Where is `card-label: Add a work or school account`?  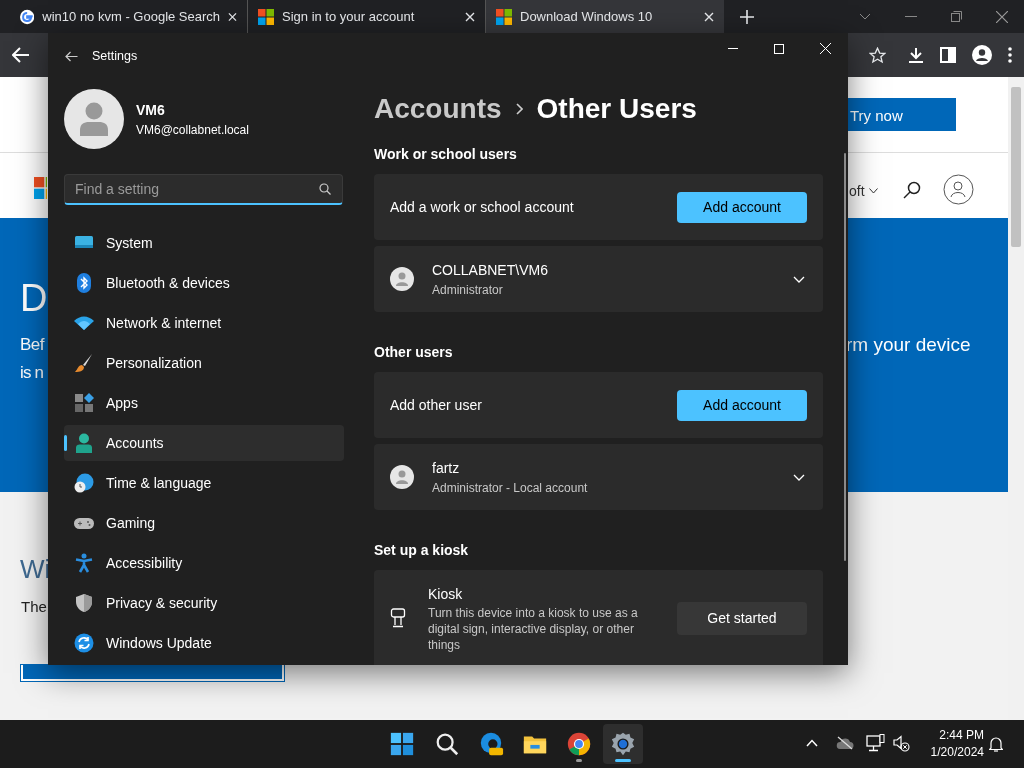 card-label: Add a work or school account is located at coordinates (482, 207).